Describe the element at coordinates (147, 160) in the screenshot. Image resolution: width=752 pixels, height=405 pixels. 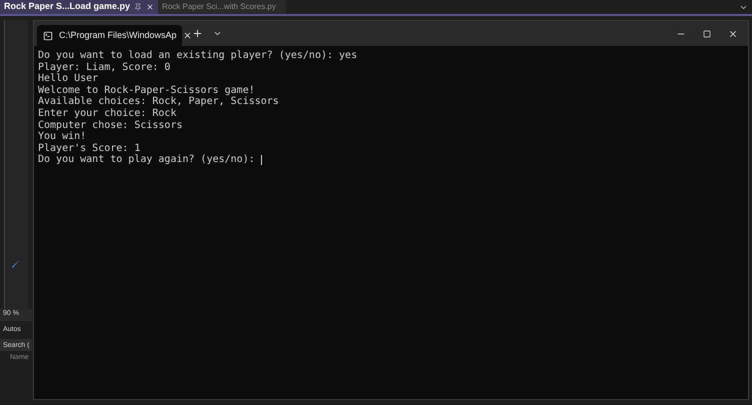
I see `terminal-line: Do you want to play again? (yes/no):` at that location.